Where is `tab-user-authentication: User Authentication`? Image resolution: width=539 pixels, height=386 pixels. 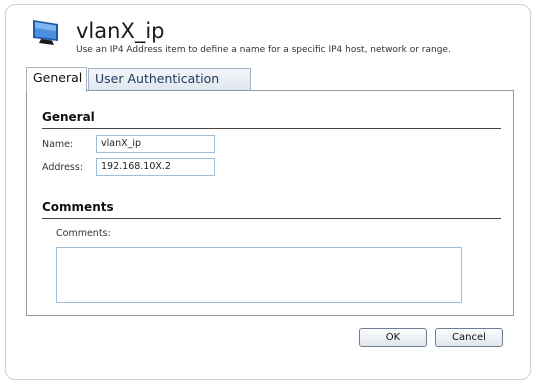 tab-user-authentication: User Authentication is located at coordinates (169, 79).